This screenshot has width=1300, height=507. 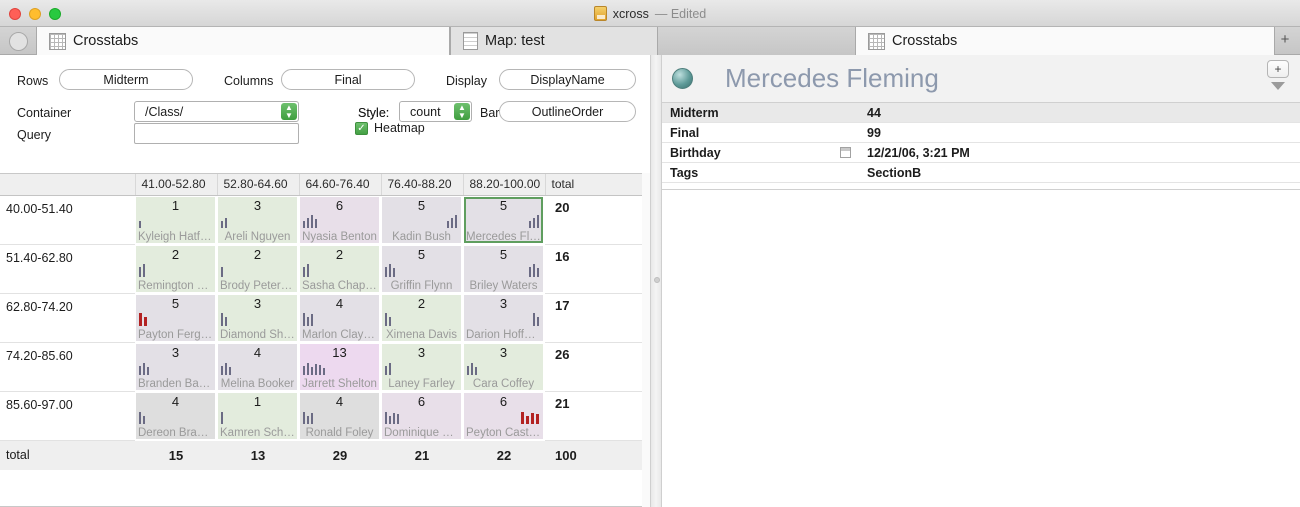 I want to click on cell-content: 3 Laney Farley, so click(x=421, y=366).